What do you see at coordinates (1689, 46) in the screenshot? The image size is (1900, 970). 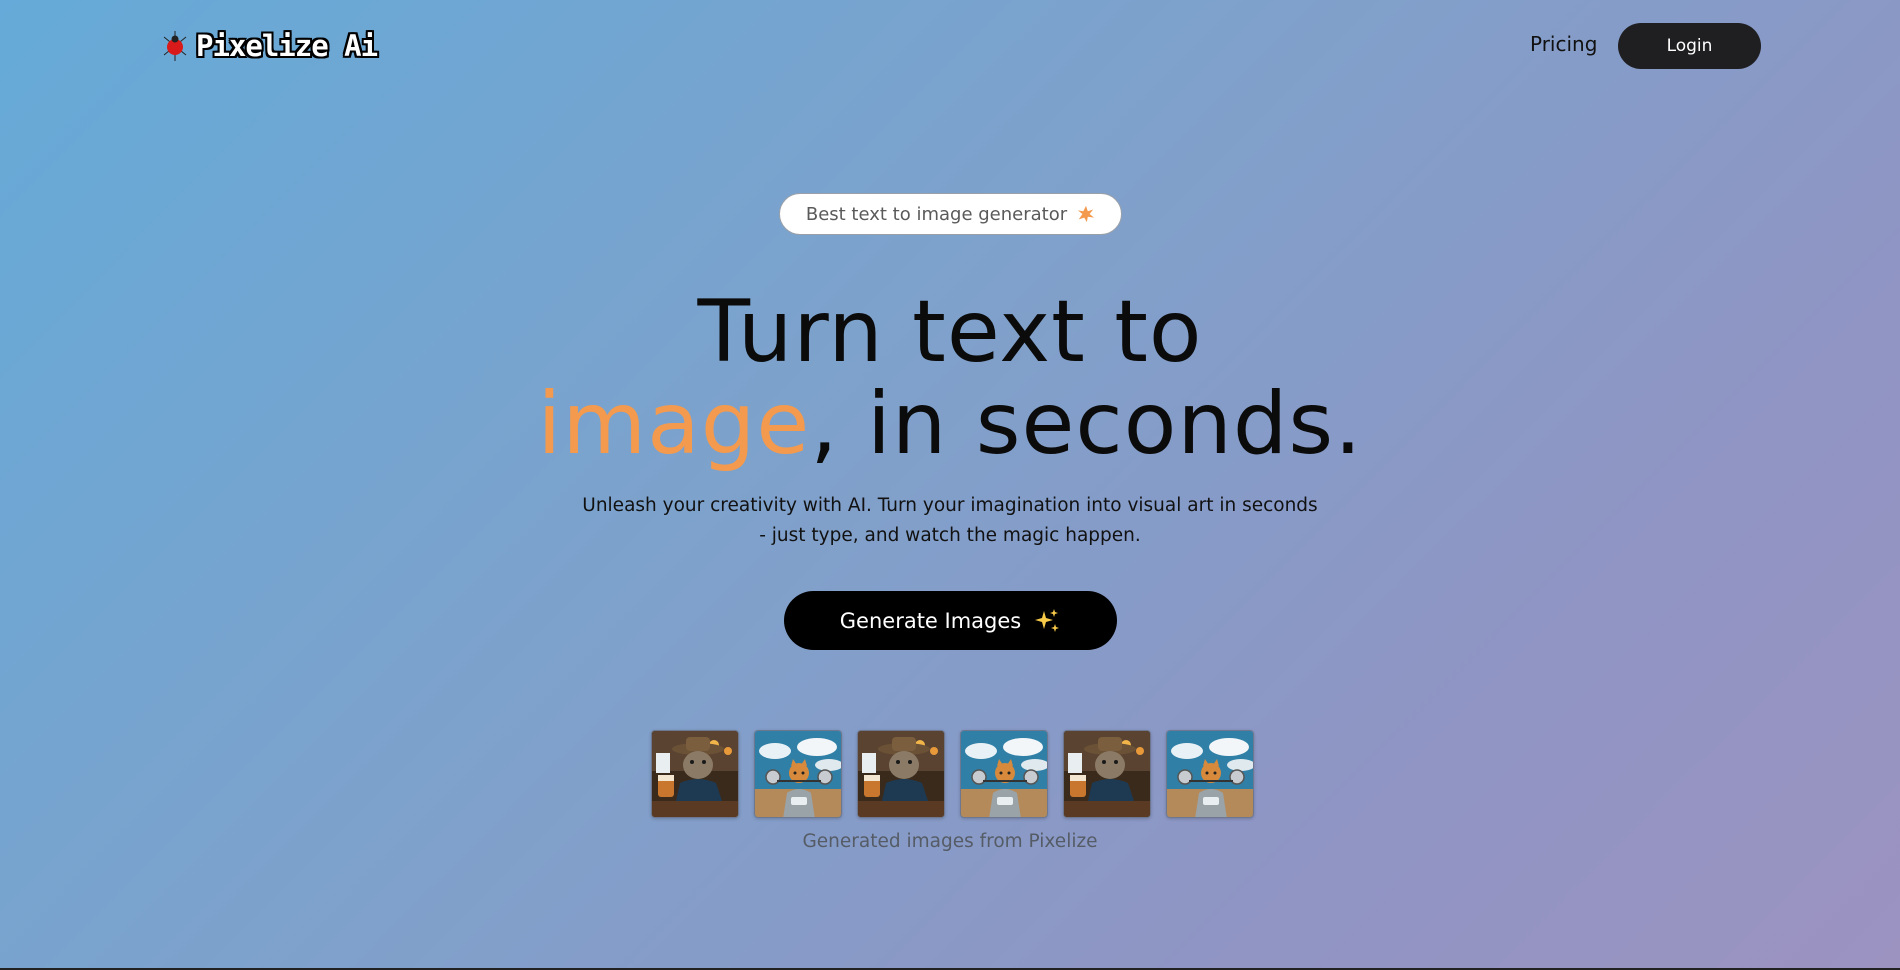 I see `login-button: Login` at bounding box center [1689, 46].